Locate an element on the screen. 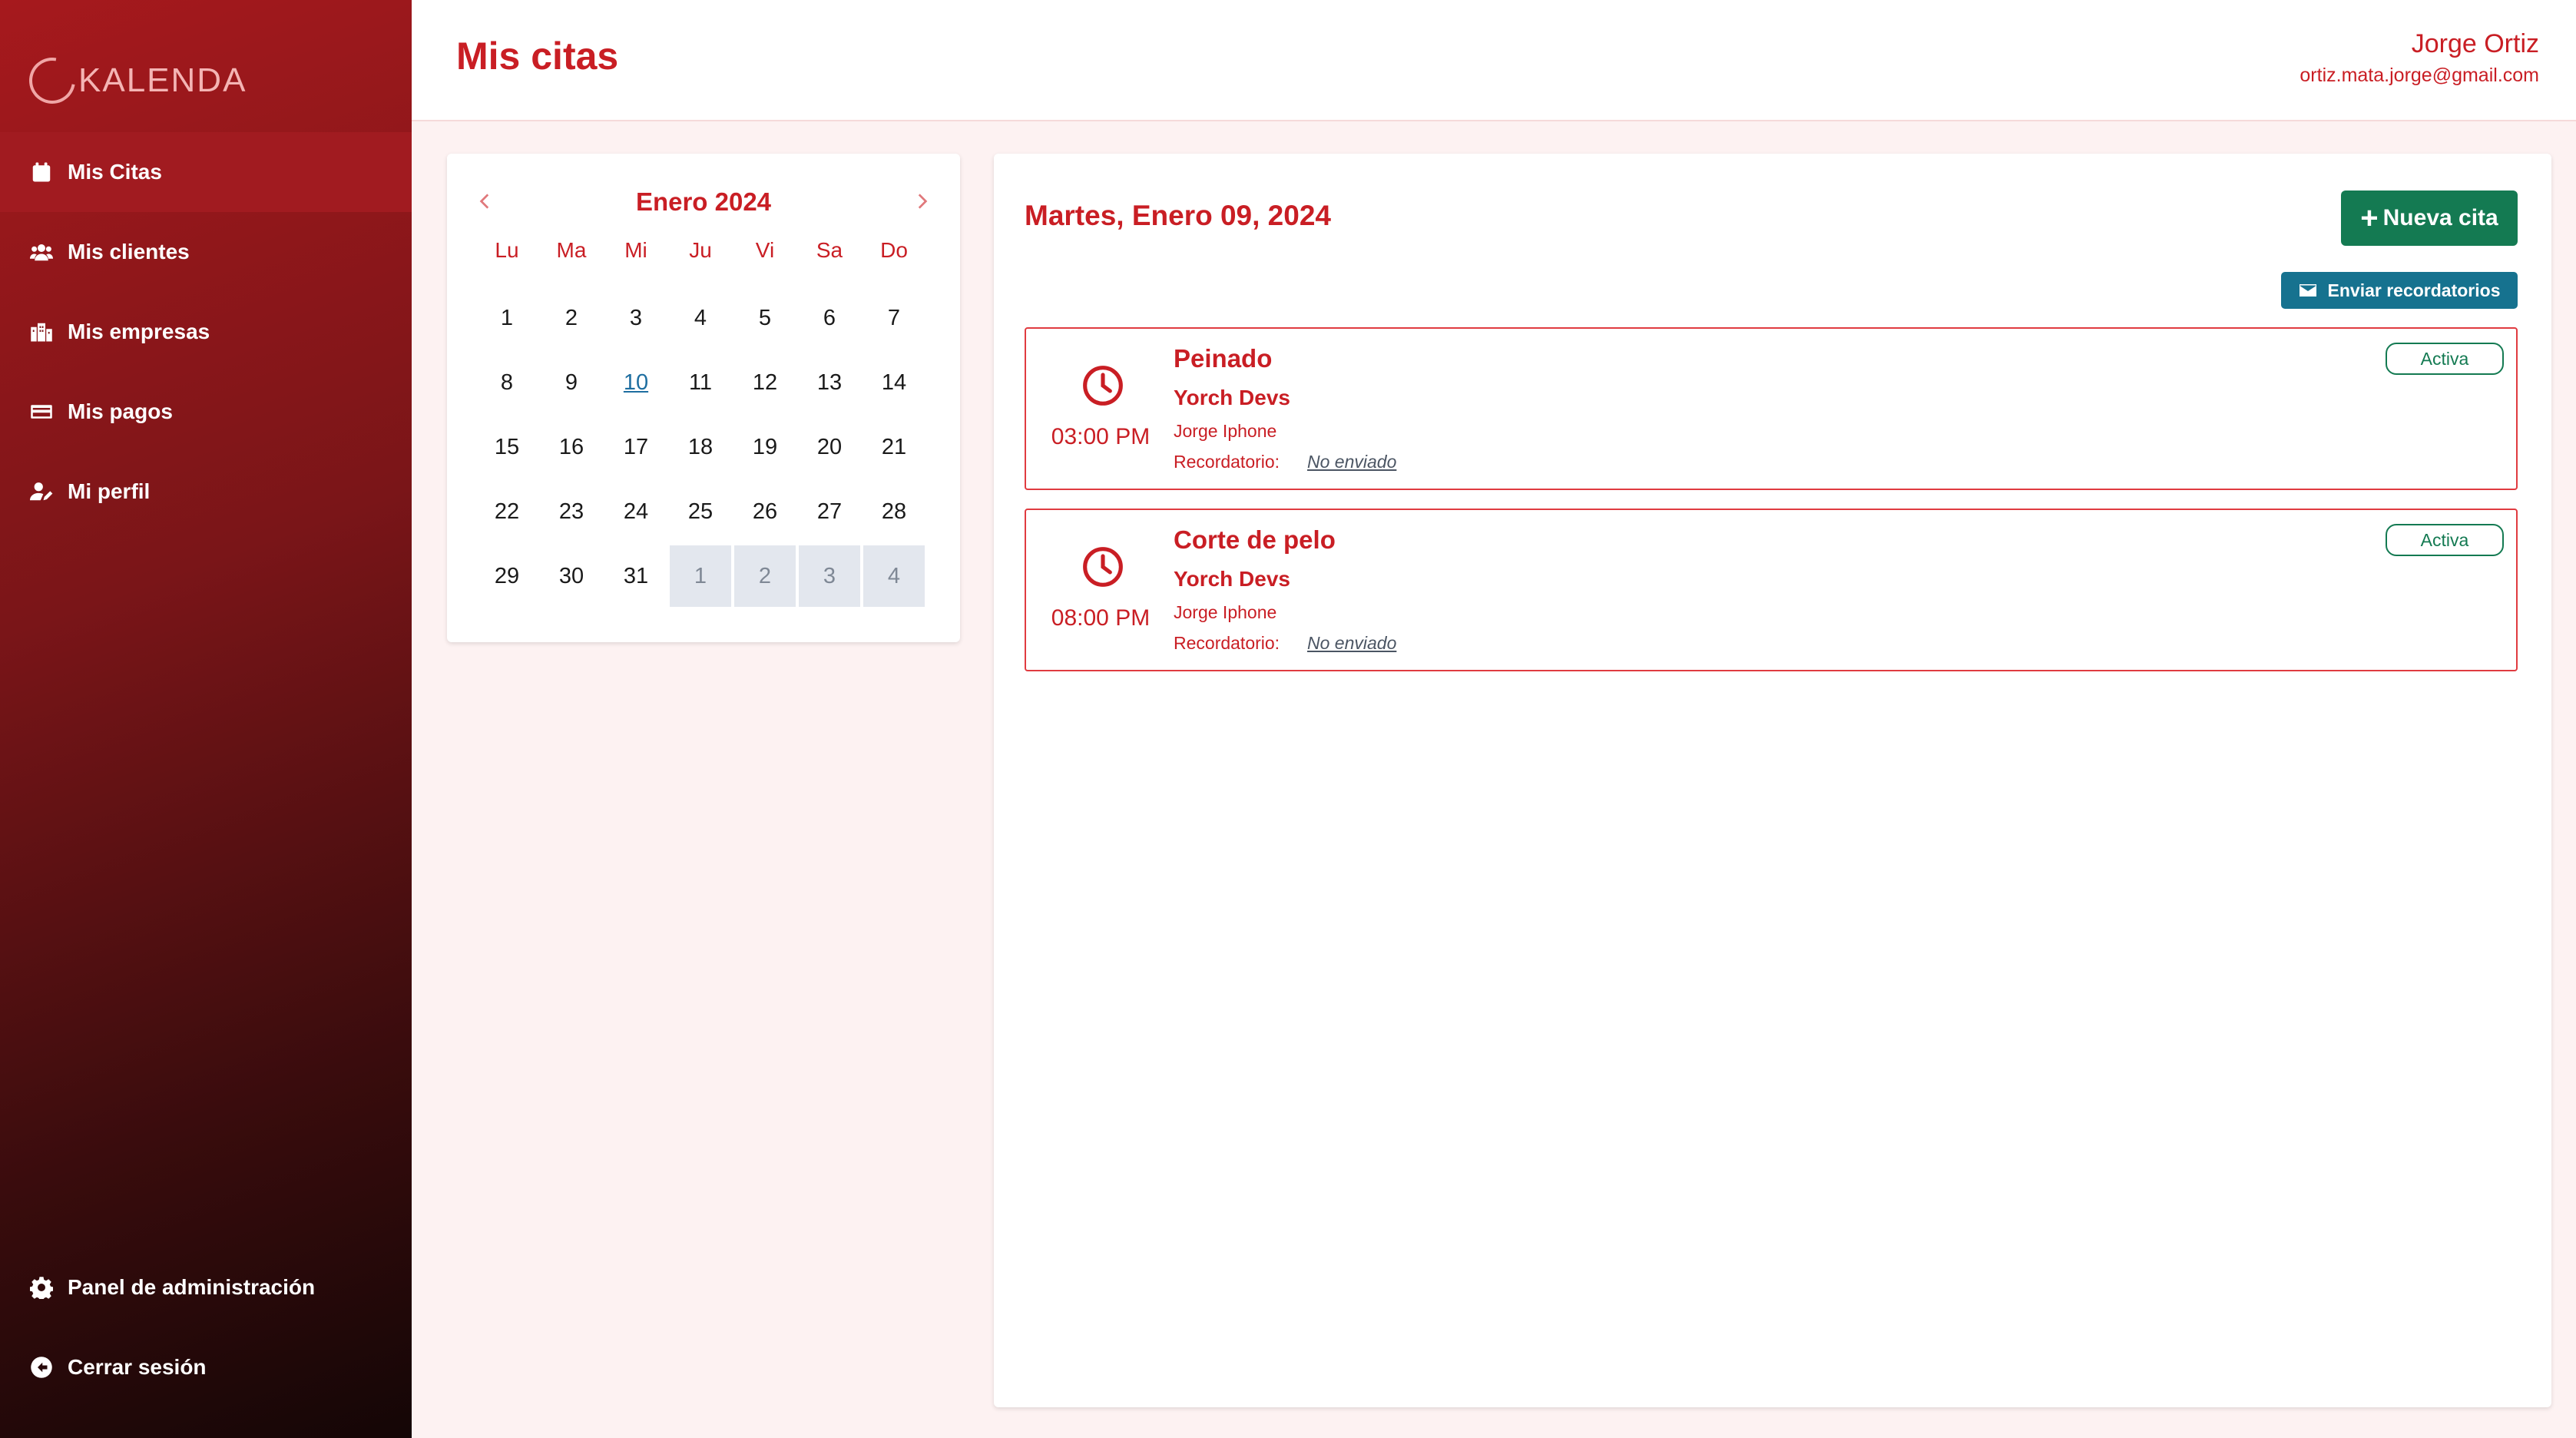 Image resolution: width=2576 pixels, height=1438 pixels. calendar-weekday: Mi is located at coordinates (636, 250).